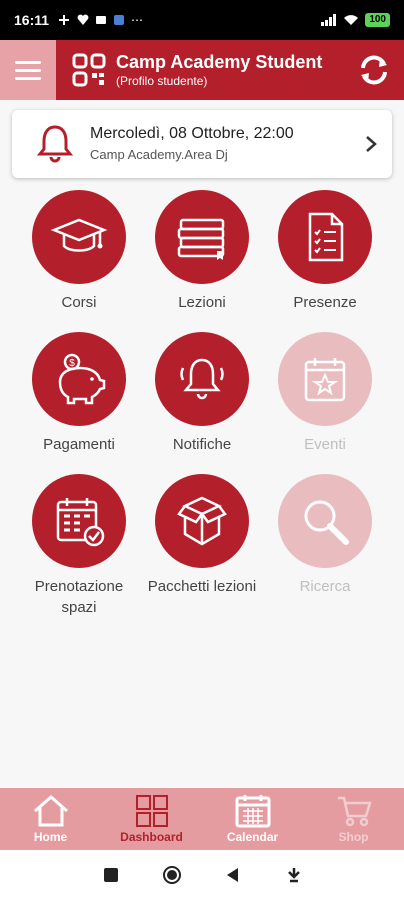  Describe the element at coordinates (83, 19) in the screenshot. I see `heart-icon` at that location.